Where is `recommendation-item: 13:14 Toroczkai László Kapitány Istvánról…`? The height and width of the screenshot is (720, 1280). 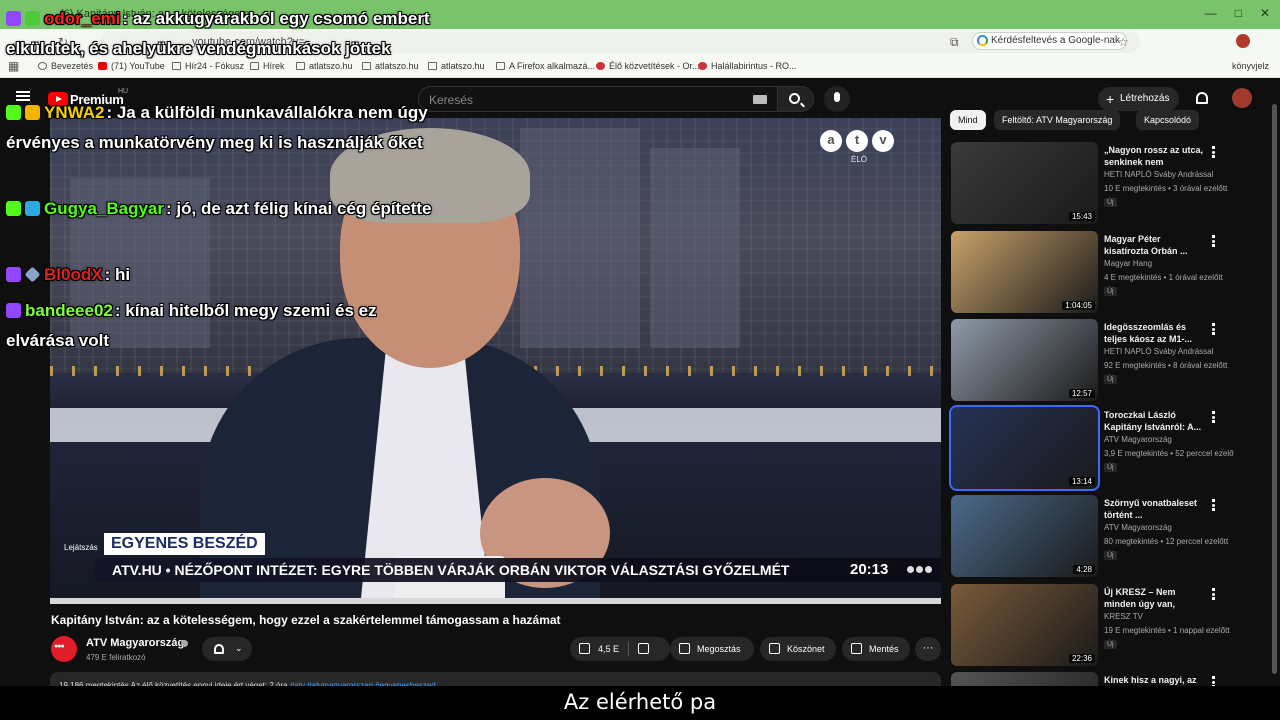 recommendation-item: 13:14 Toroczkai László Kapitány Istvánról… is located at coordinates (1109, 448).